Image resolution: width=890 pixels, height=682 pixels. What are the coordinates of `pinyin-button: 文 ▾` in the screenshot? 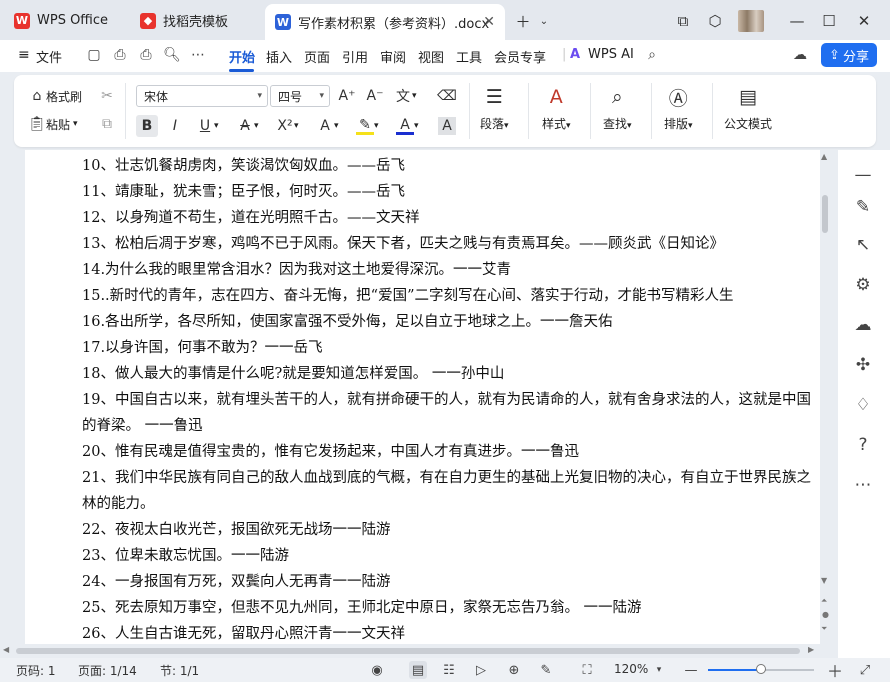 It's located at (405, 96).